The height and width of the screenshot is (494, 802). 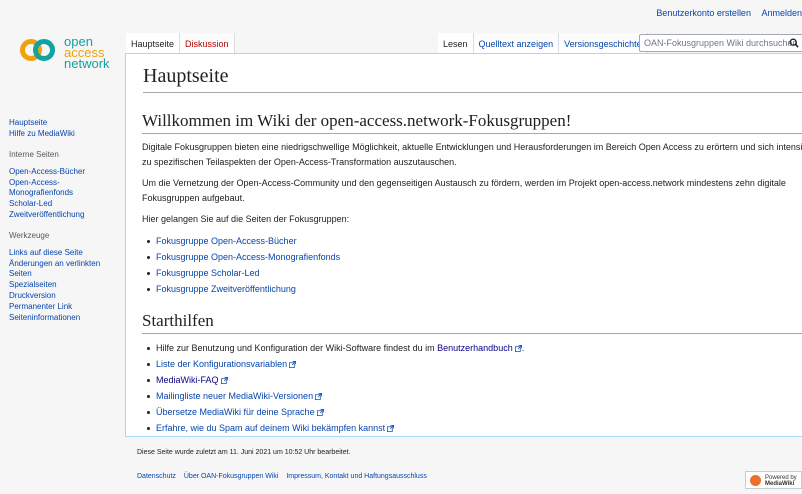 What do you see at coordinates (65, 134) in the screenshot?
I see `sidebar-item-help: Hilfe zu MediaWiki` at bounding box center [65, 134].